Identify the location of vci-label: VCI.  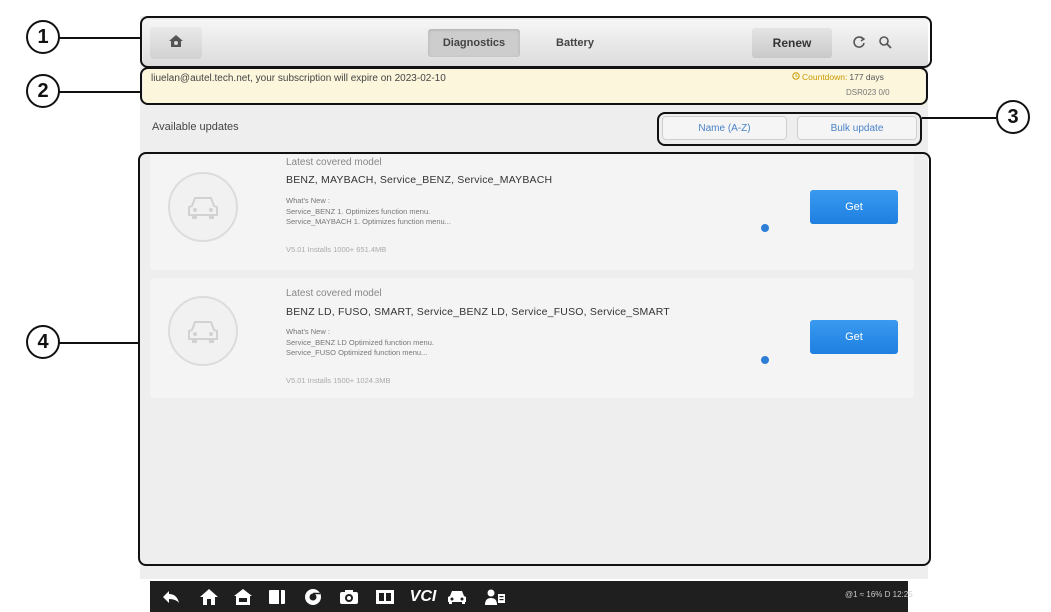
(423, 596).